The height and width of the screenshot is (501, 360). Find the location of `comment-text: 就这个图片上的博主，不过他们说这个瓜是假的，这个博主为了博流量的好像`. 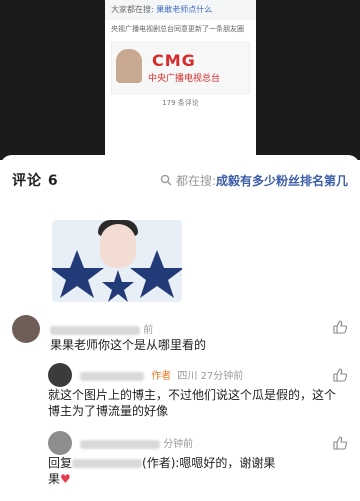

comment-text: 就这个图片上的博主，不过他们说这个瓜是假的，这个博主为了博流量的好像 is located at coordinates (192, 403).